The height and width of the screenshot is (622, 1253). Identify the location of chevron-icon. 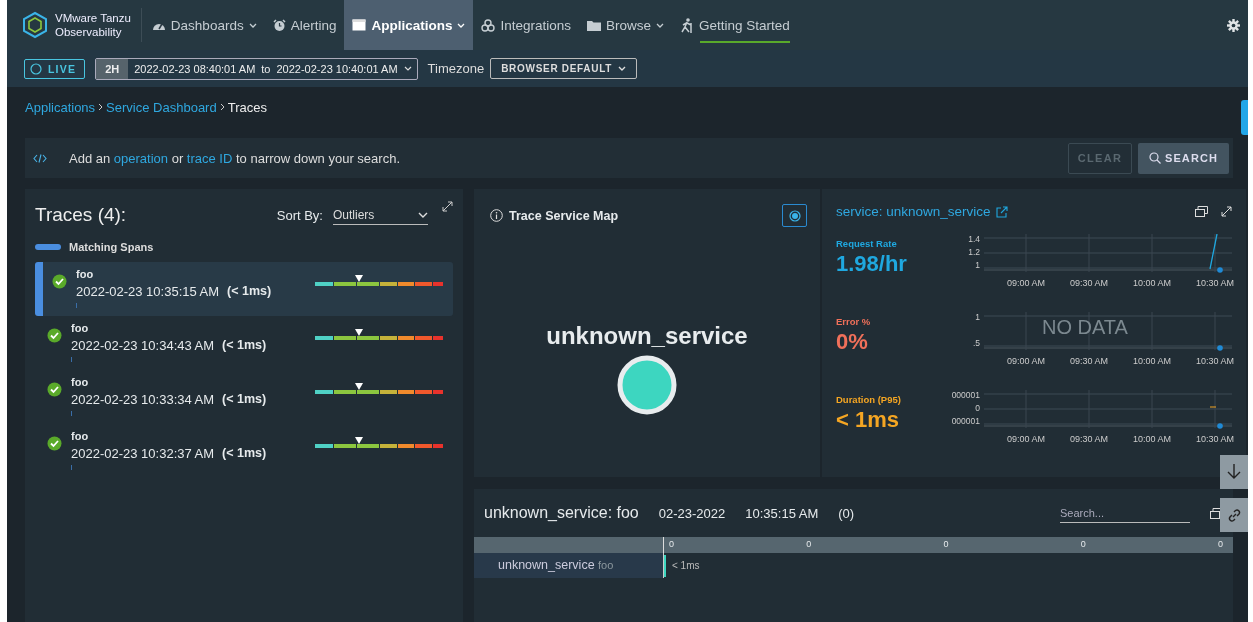
(101, 107).